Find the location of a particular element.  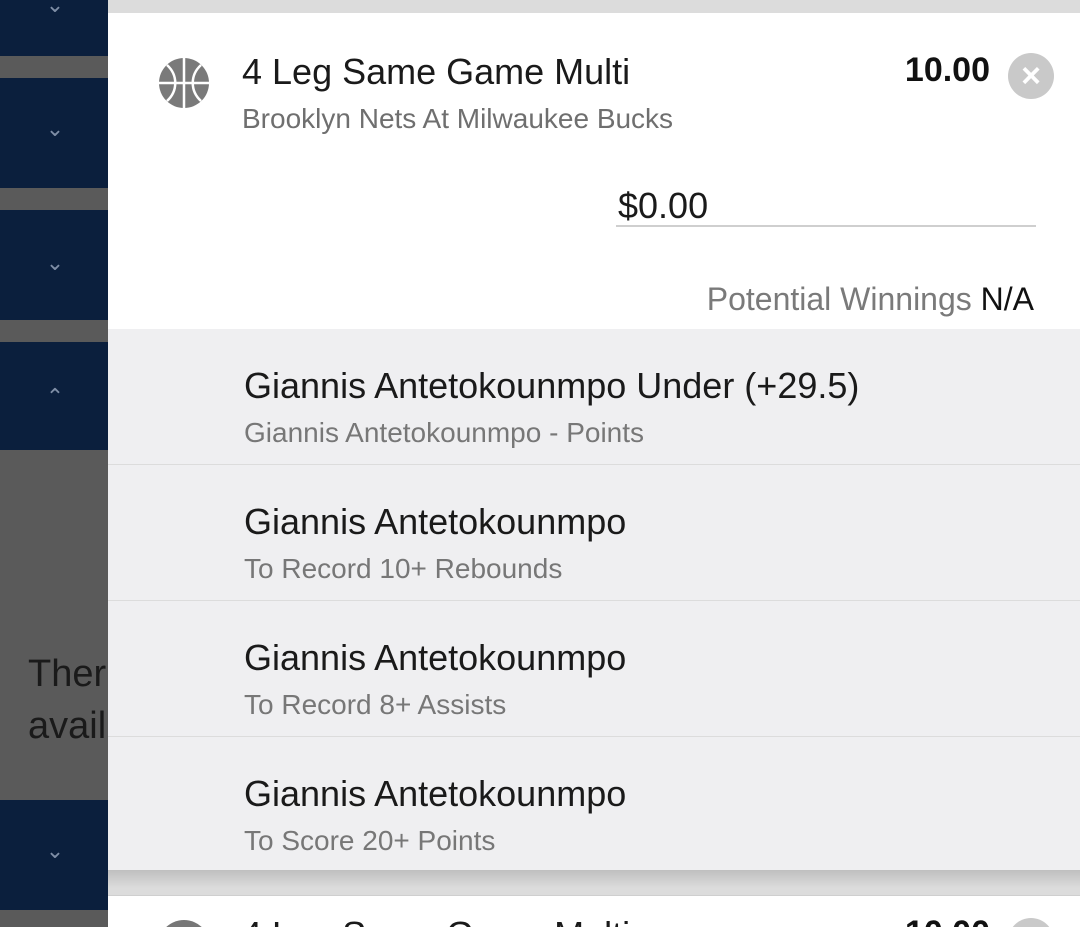

next-bet-title: 4 Leg Same Game Multi is located at coordinates (436, 920).